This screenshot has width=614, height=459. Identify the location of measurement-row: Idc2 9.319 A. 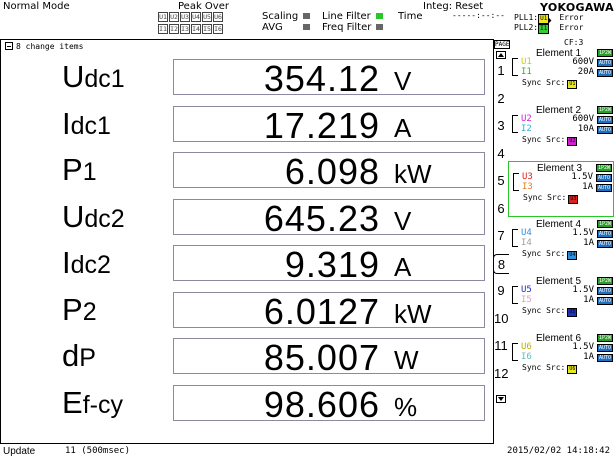
(248, 263).